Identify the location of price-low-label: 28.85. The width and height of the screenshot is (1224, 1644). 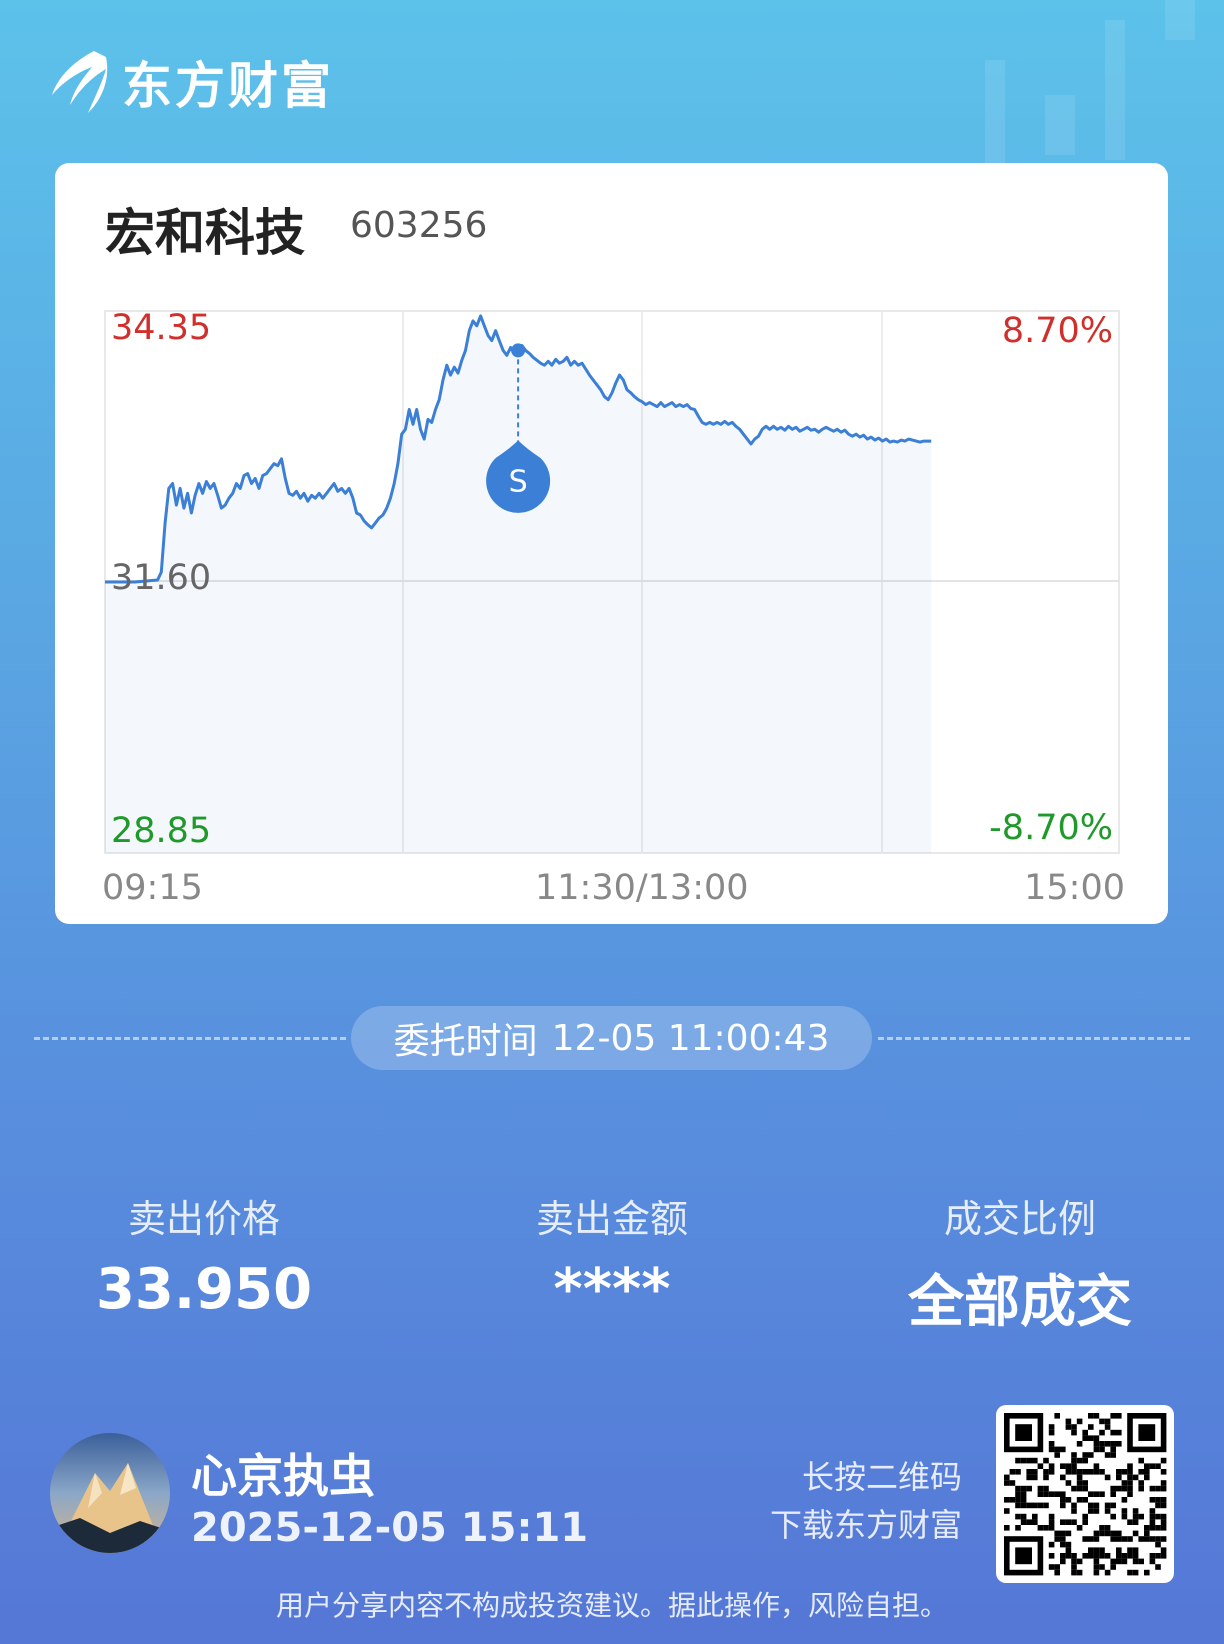
(161, 831).